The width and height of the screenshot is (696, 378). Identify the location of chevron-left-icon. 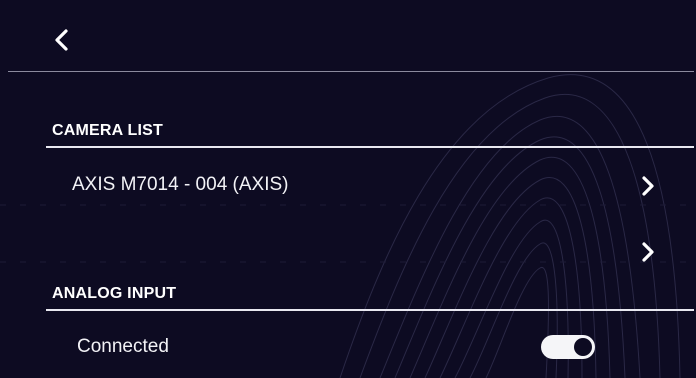
(61, 40).